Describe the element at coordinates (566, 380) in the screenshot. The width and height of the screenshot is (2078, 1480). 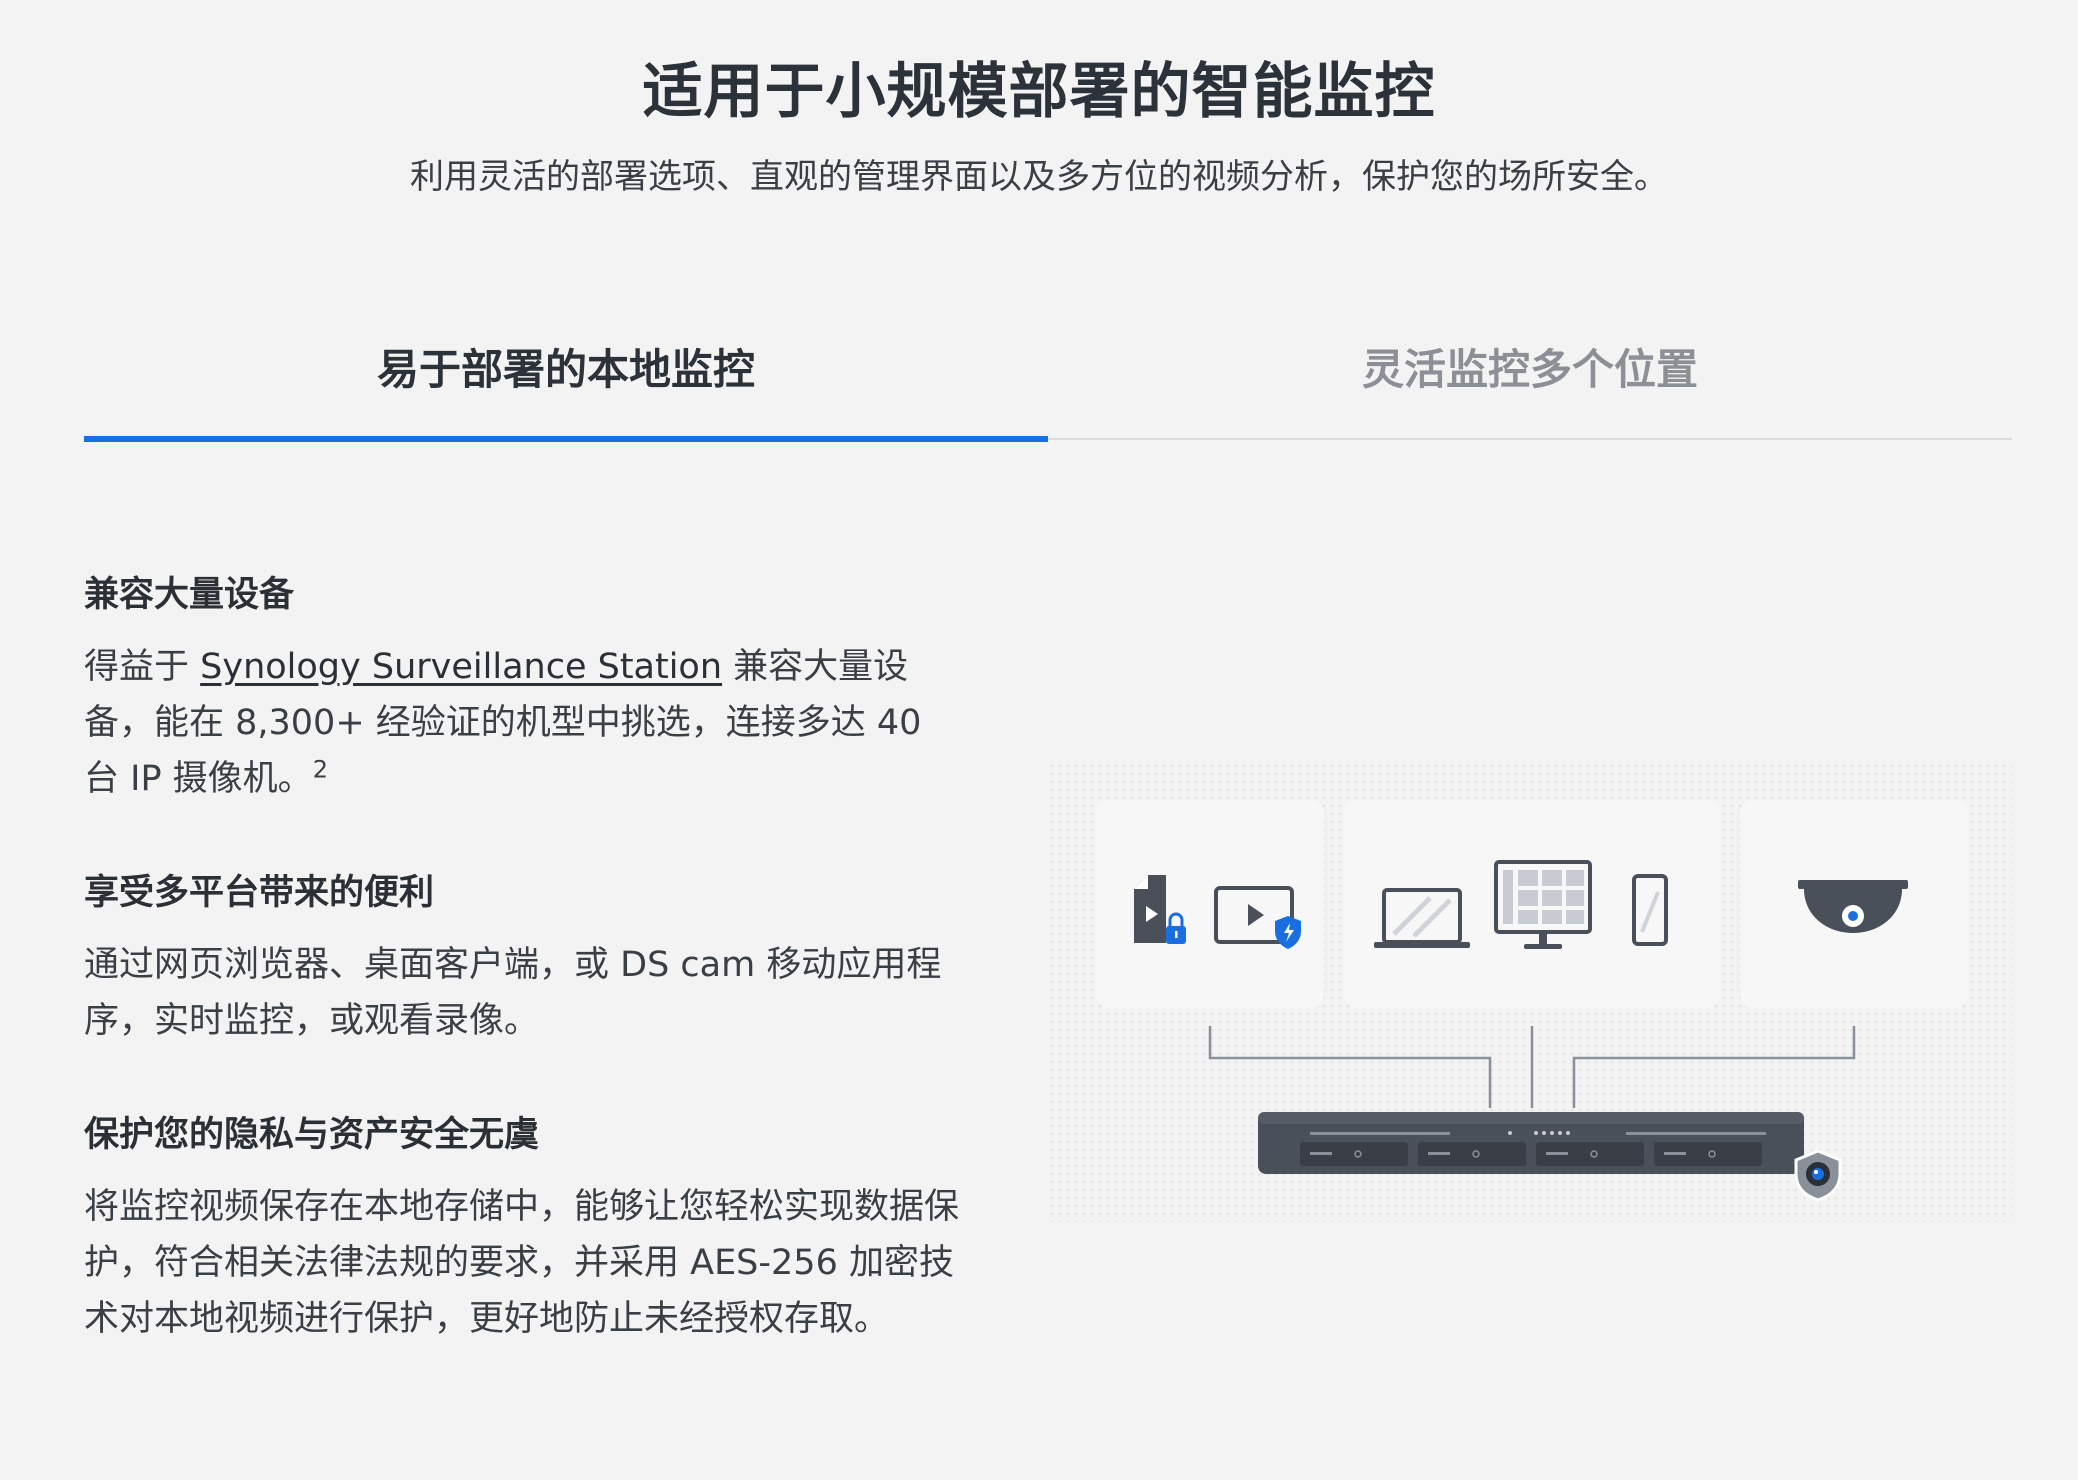
I see `tab-local-surveillance: 易于部署的本地监控` at that location.